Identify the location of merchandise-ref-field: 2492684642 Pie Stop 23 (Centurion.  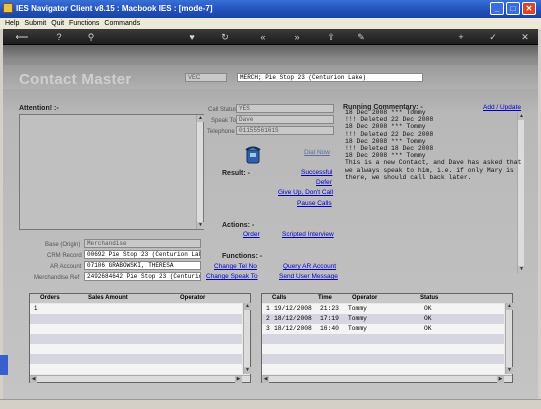
(142, 276).